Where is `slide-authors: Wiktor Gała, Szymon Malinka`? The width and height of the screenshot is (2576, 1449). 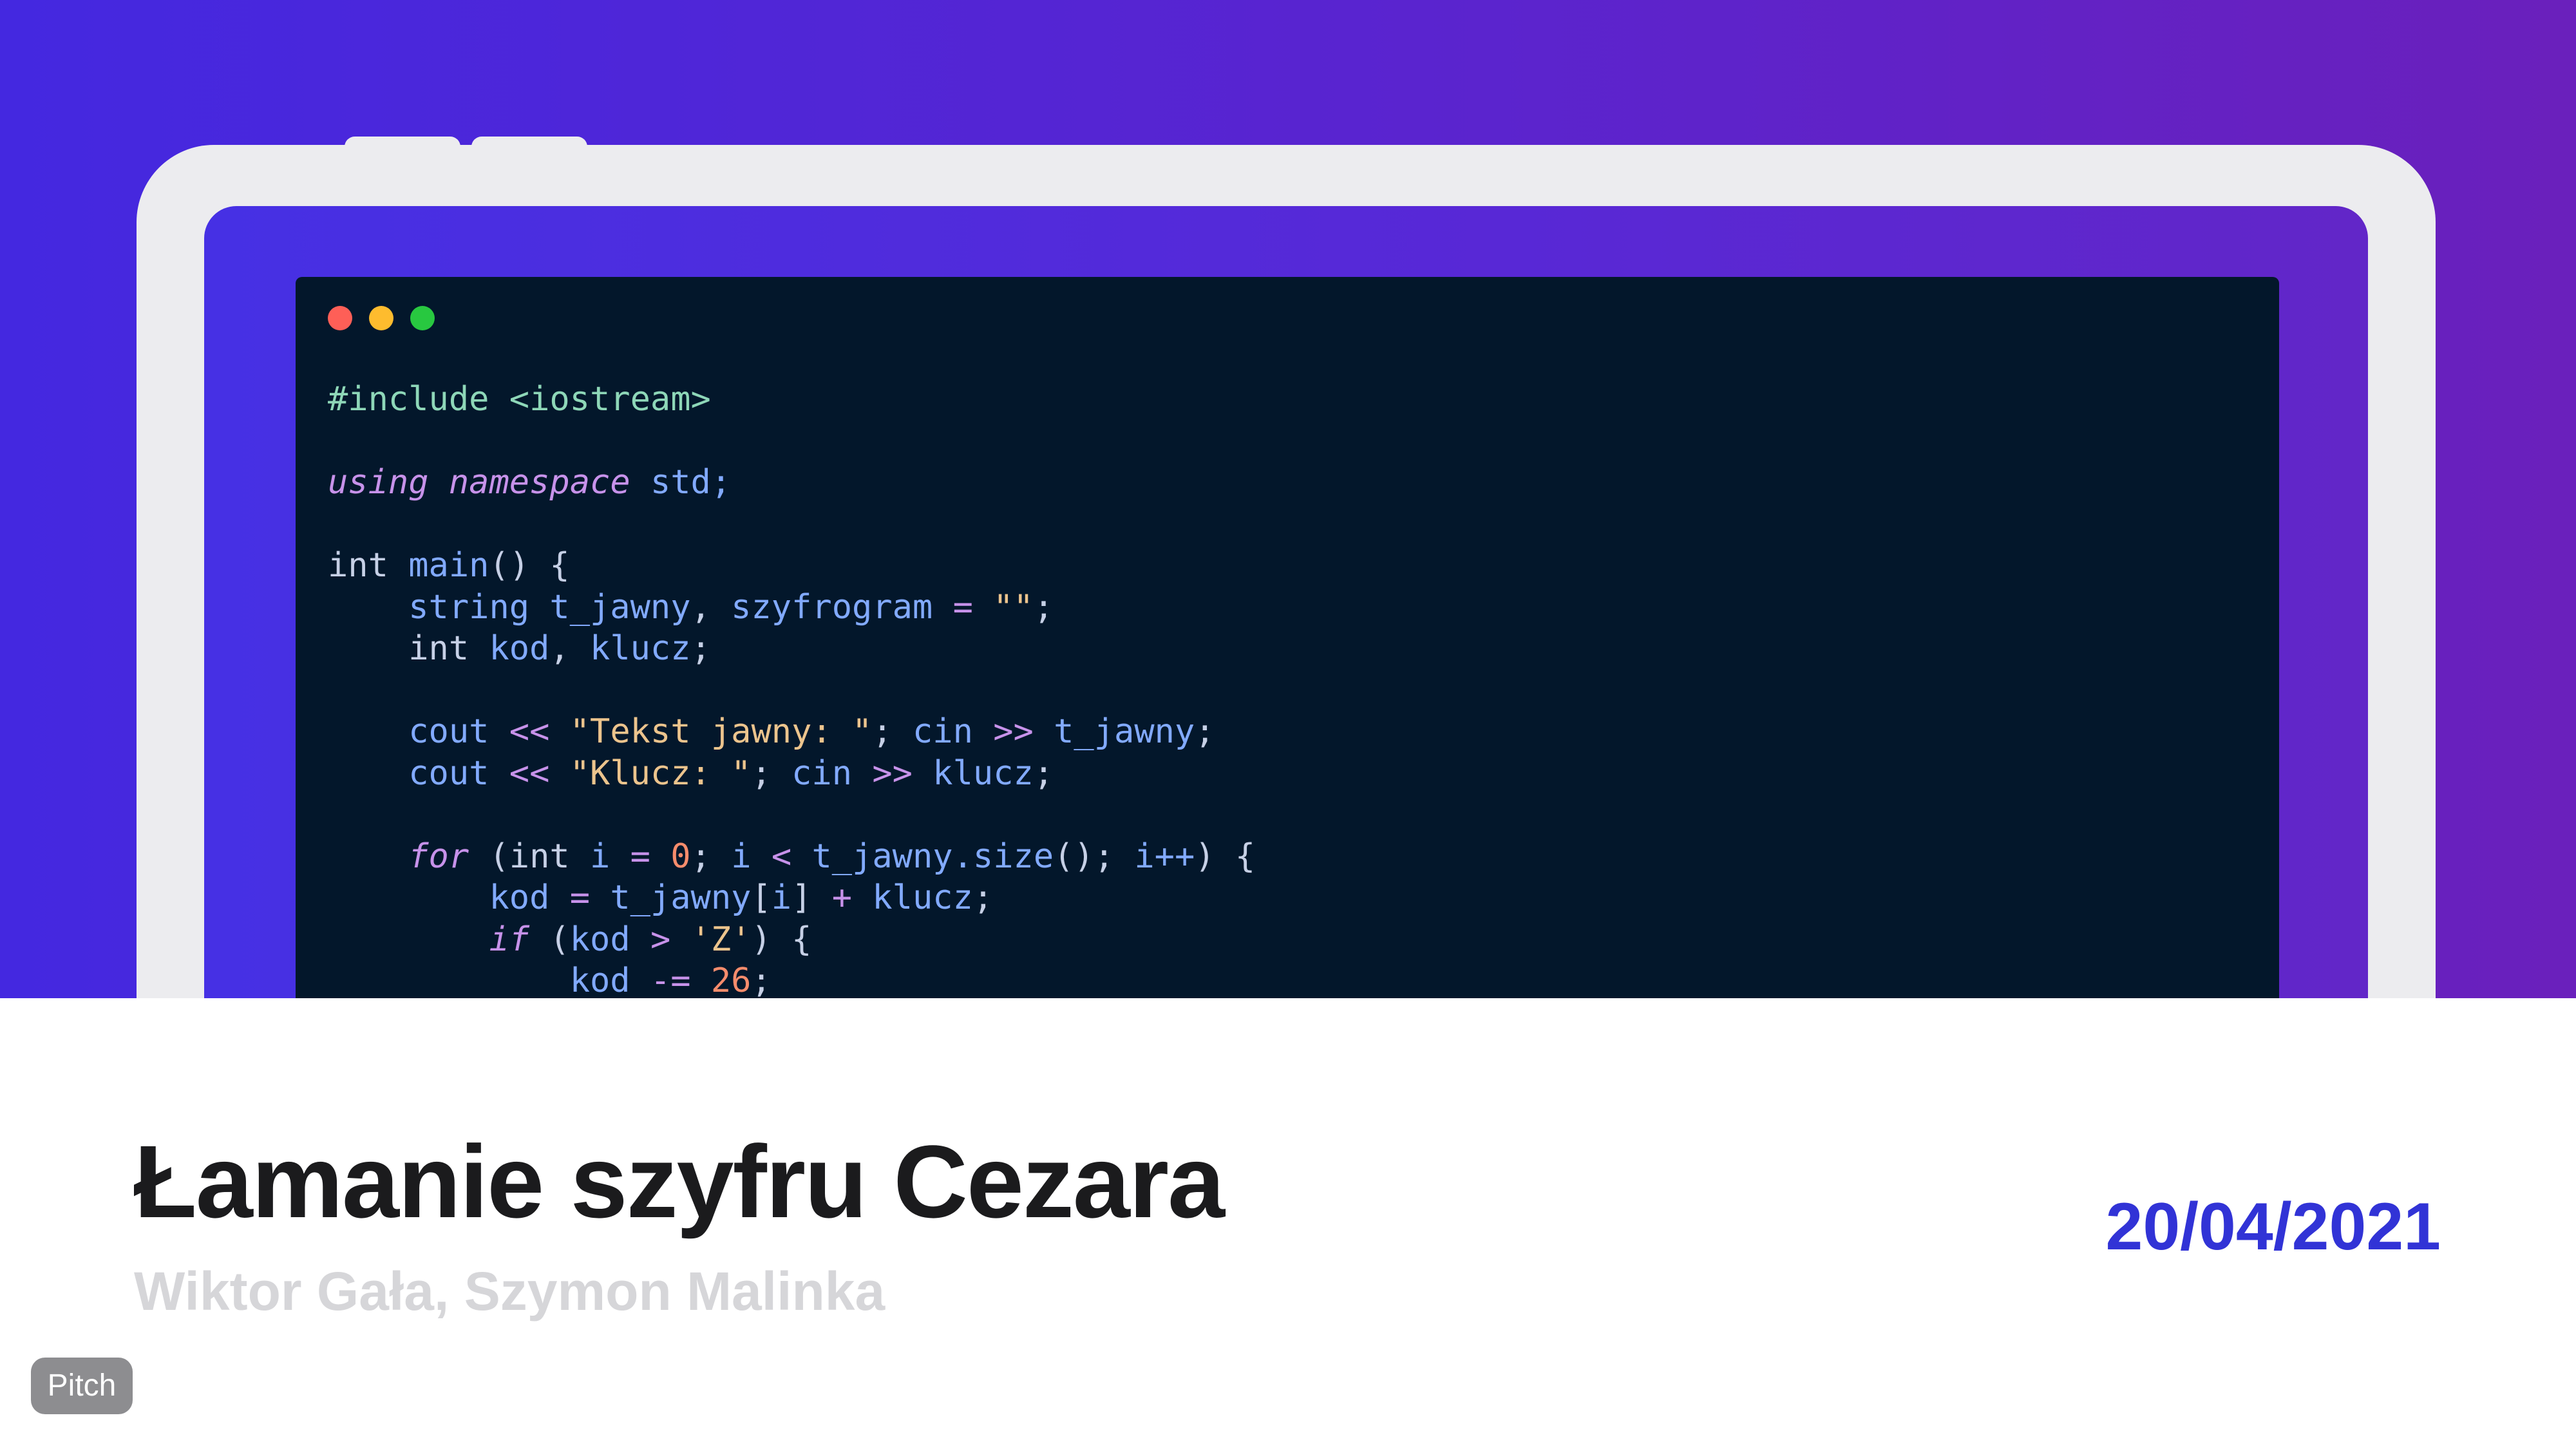
slide-authors: Wiktor Gała, Szymon Malinka is located at coordinates (510, 1291).